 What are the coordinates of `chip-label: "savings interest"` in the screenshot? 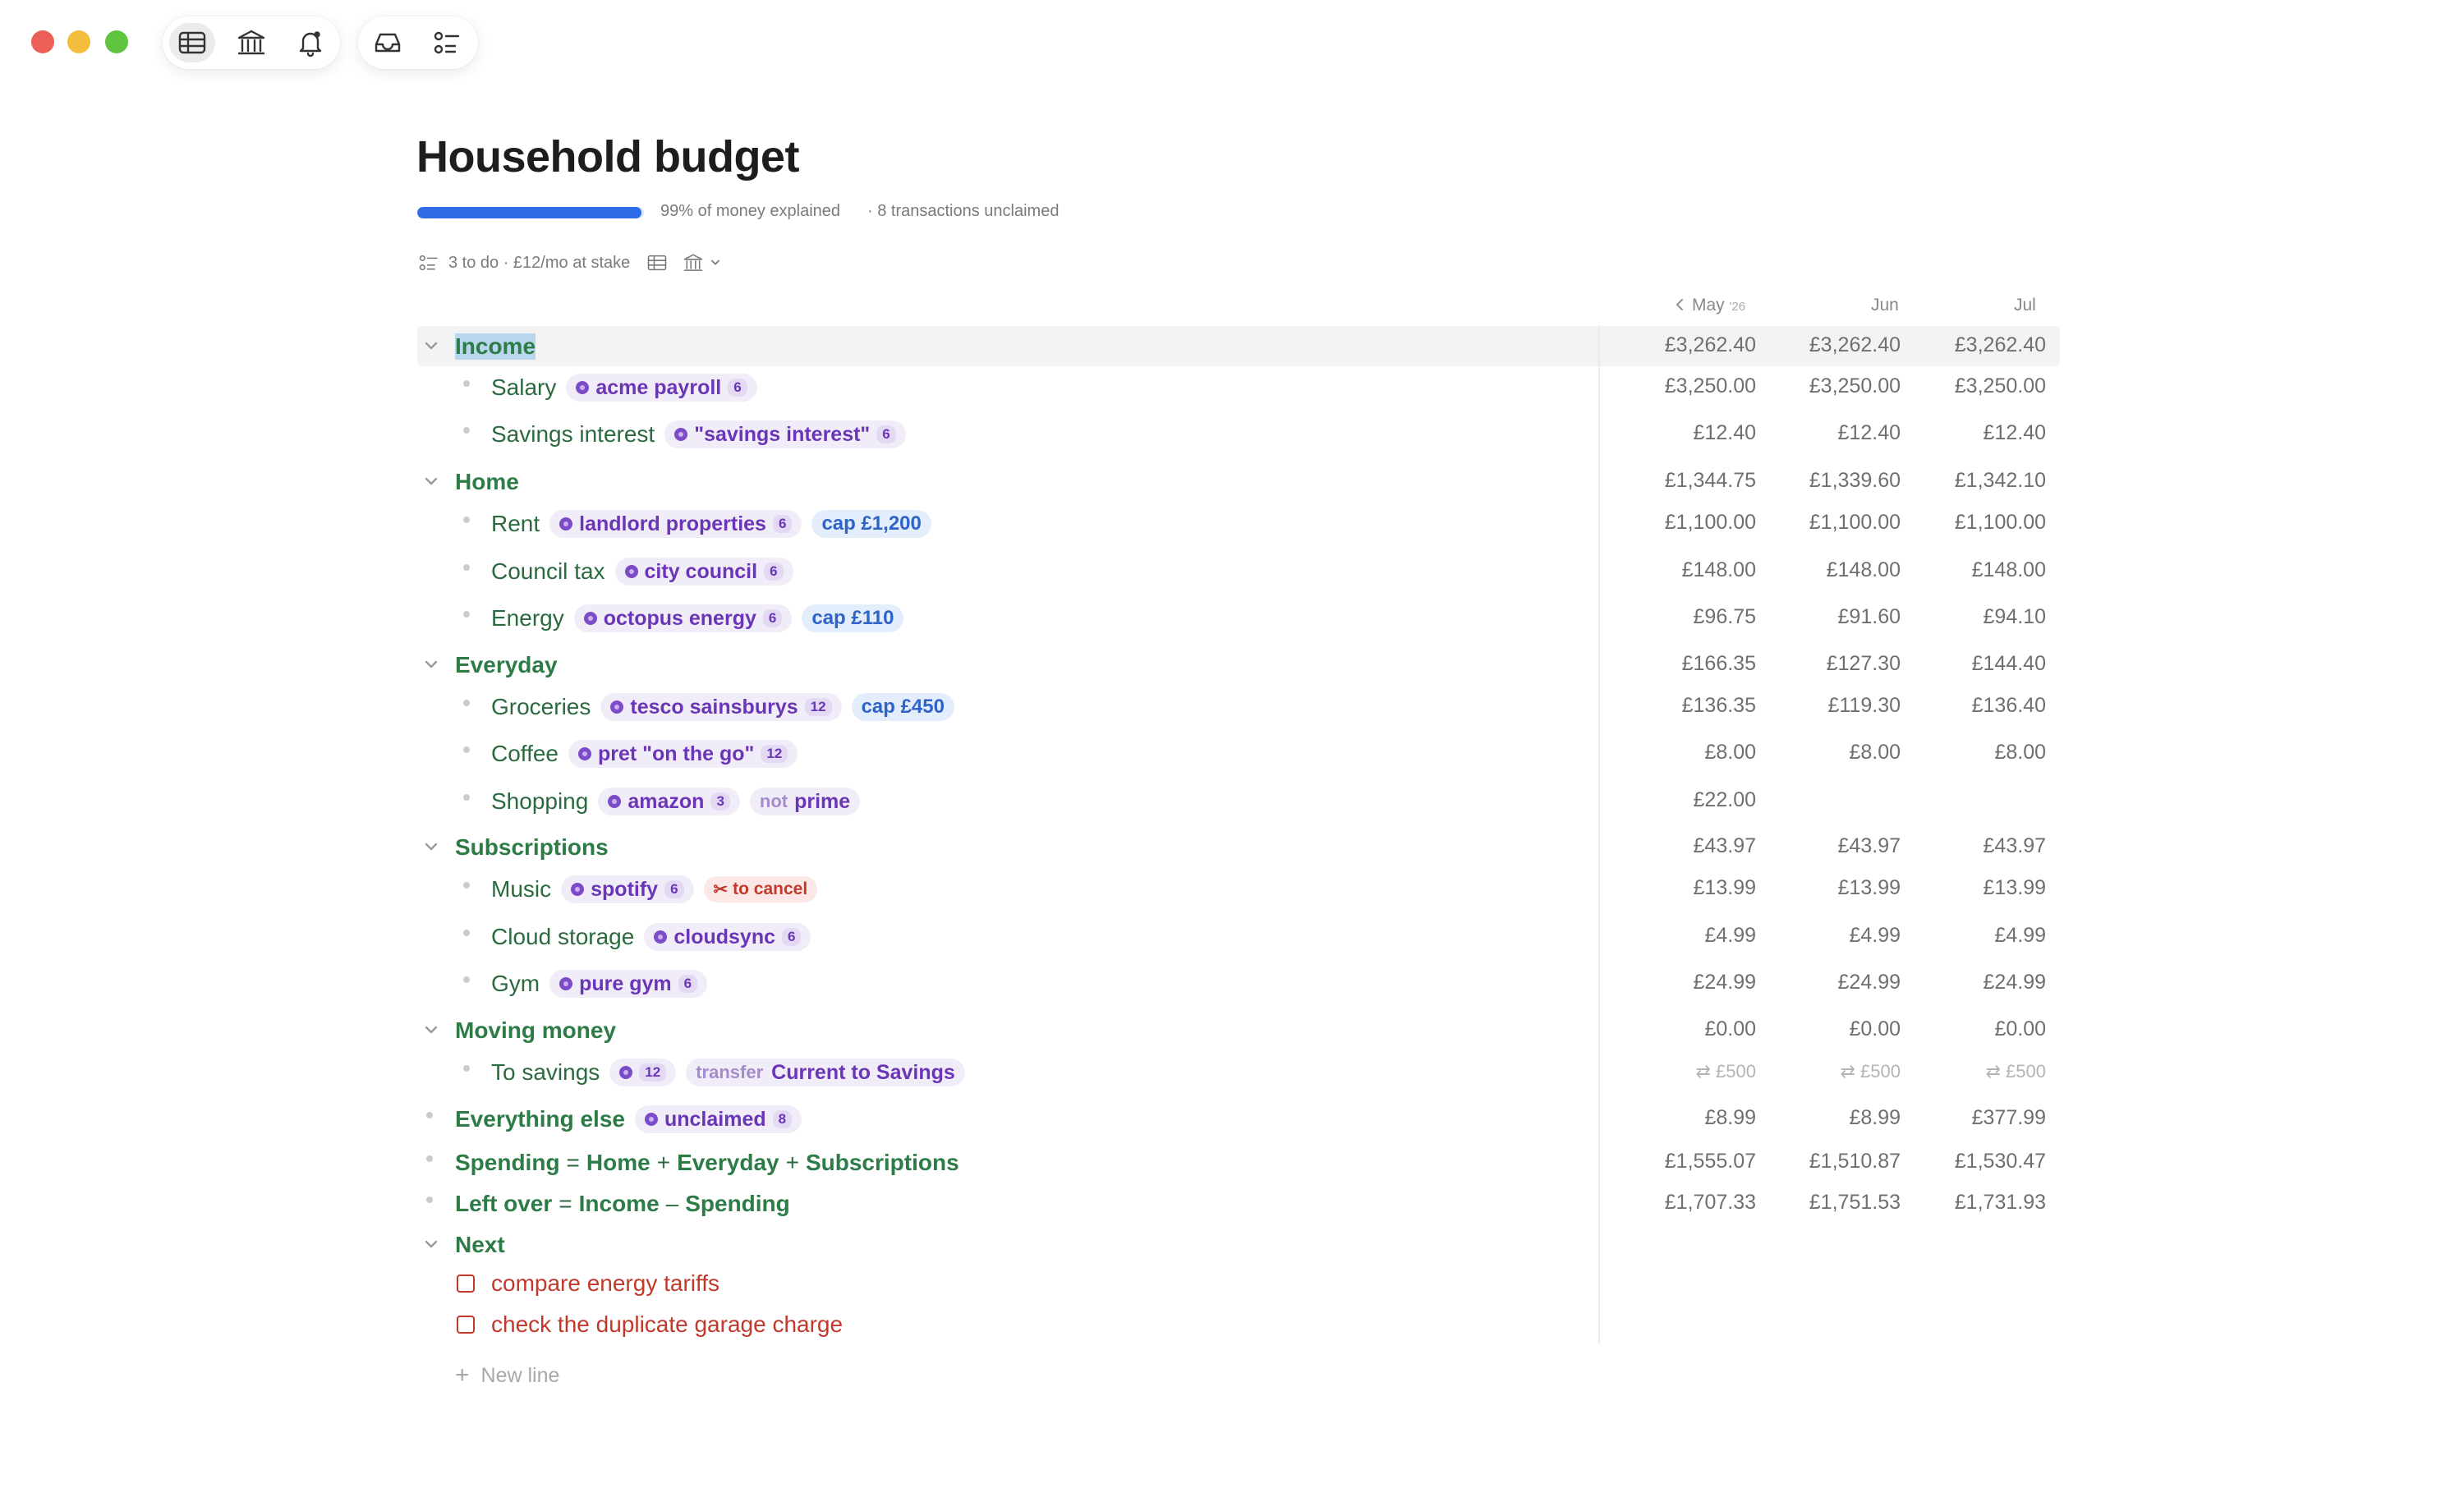 It's located at (782, 434).